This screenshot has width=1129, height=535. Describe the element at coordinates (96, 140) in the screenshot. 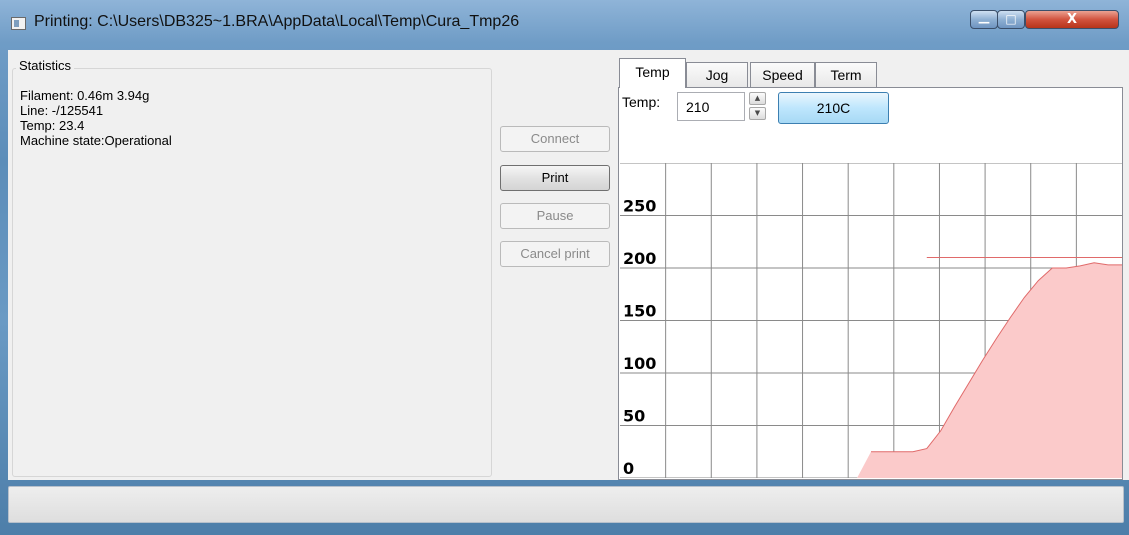

I see `machine-state-stat: Machine state:Operational` at that location.